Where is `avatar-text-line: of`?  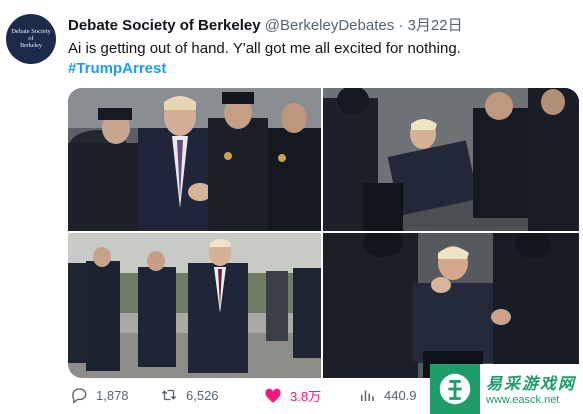
avatar-text-line: of is located at coordinates (31, 38).